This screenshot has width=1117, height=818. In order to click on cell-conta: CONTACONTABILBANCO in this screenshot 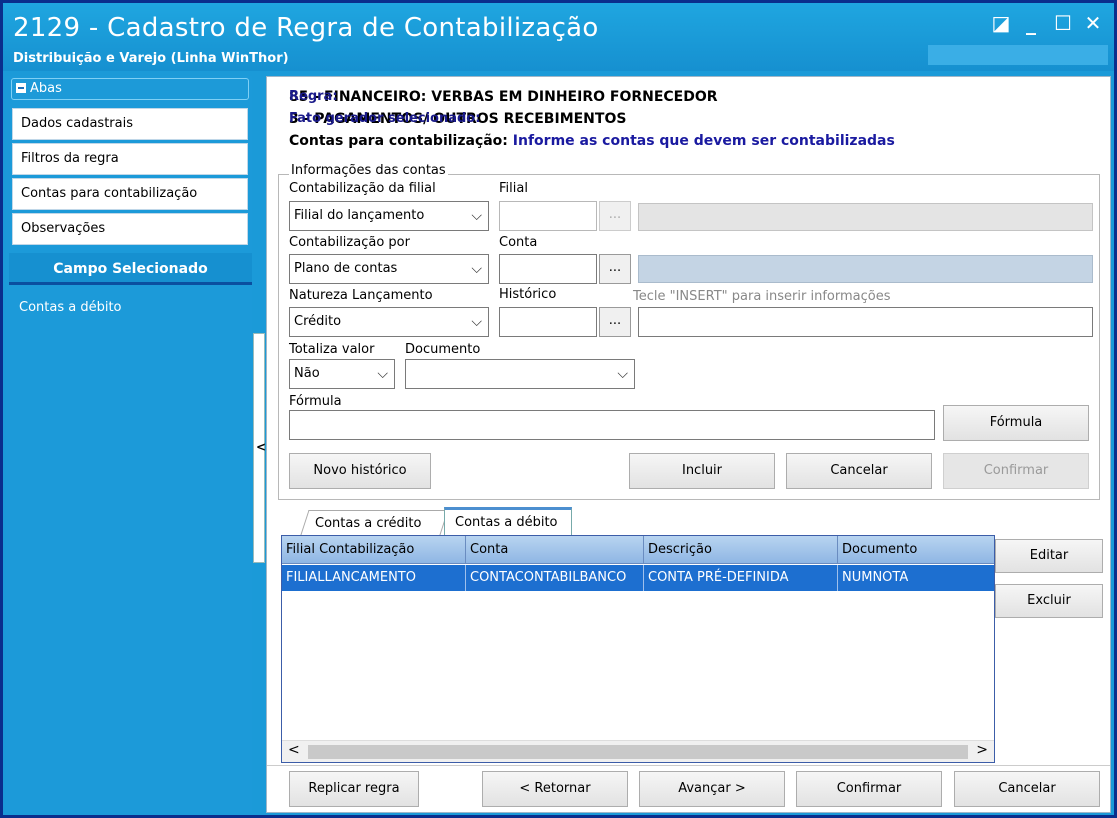, I will do `click(555, 578)`.